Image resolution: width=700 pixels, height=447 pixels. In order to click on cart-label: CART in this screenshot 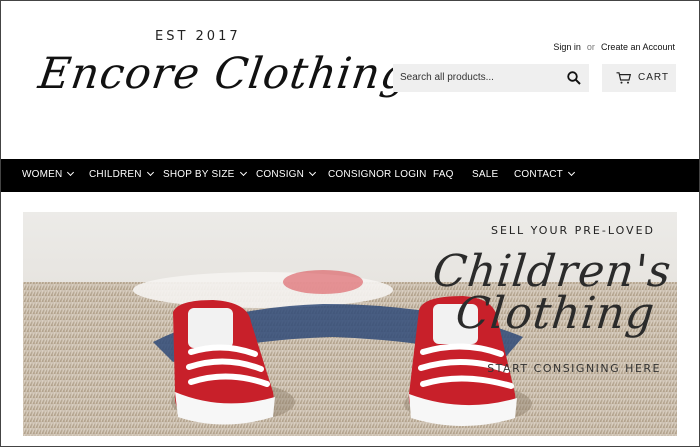, I will do `click(654, 77)`.